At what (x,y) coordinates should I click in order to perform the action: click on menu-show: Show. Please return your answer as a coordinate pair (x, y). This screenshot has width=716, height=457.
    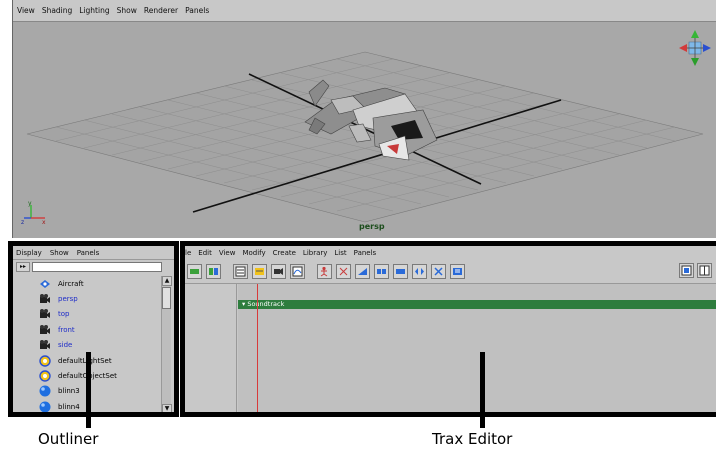
    Looking at the image, I should click on (127, 10).